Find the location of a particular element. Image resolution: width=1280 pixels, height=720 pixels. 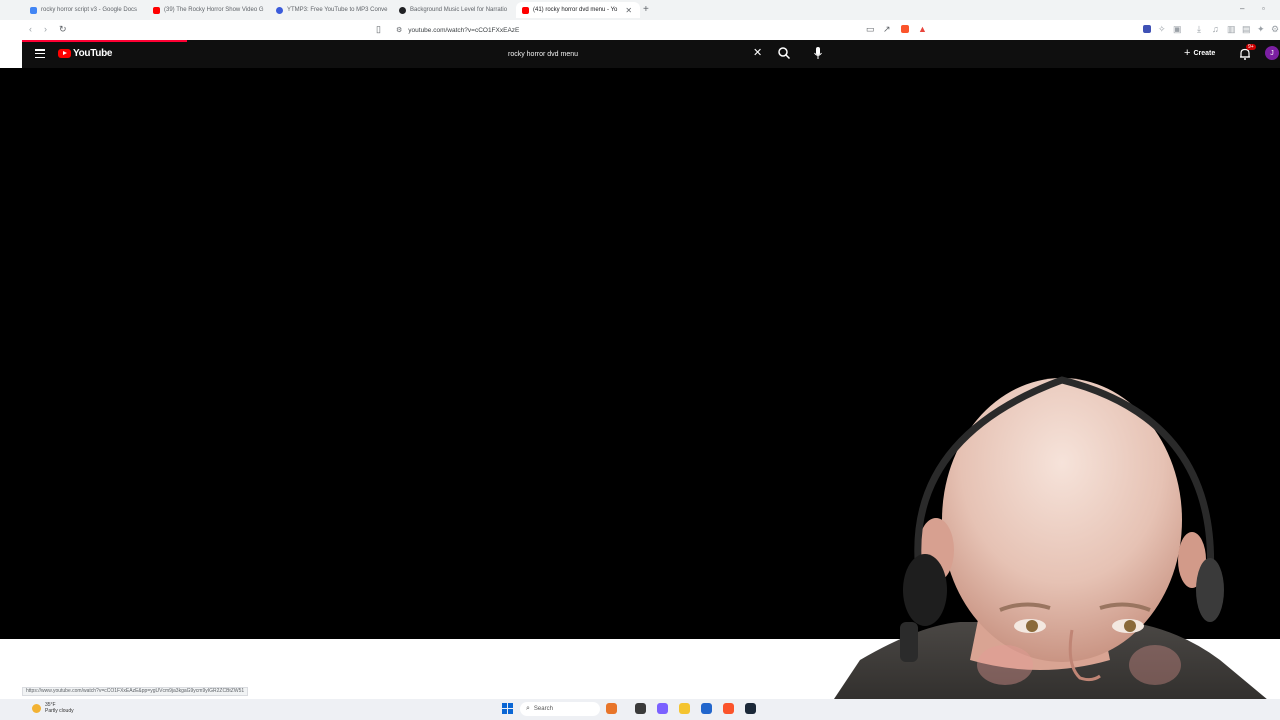

logo-text: YouTube is located at coordinates (93, 53).